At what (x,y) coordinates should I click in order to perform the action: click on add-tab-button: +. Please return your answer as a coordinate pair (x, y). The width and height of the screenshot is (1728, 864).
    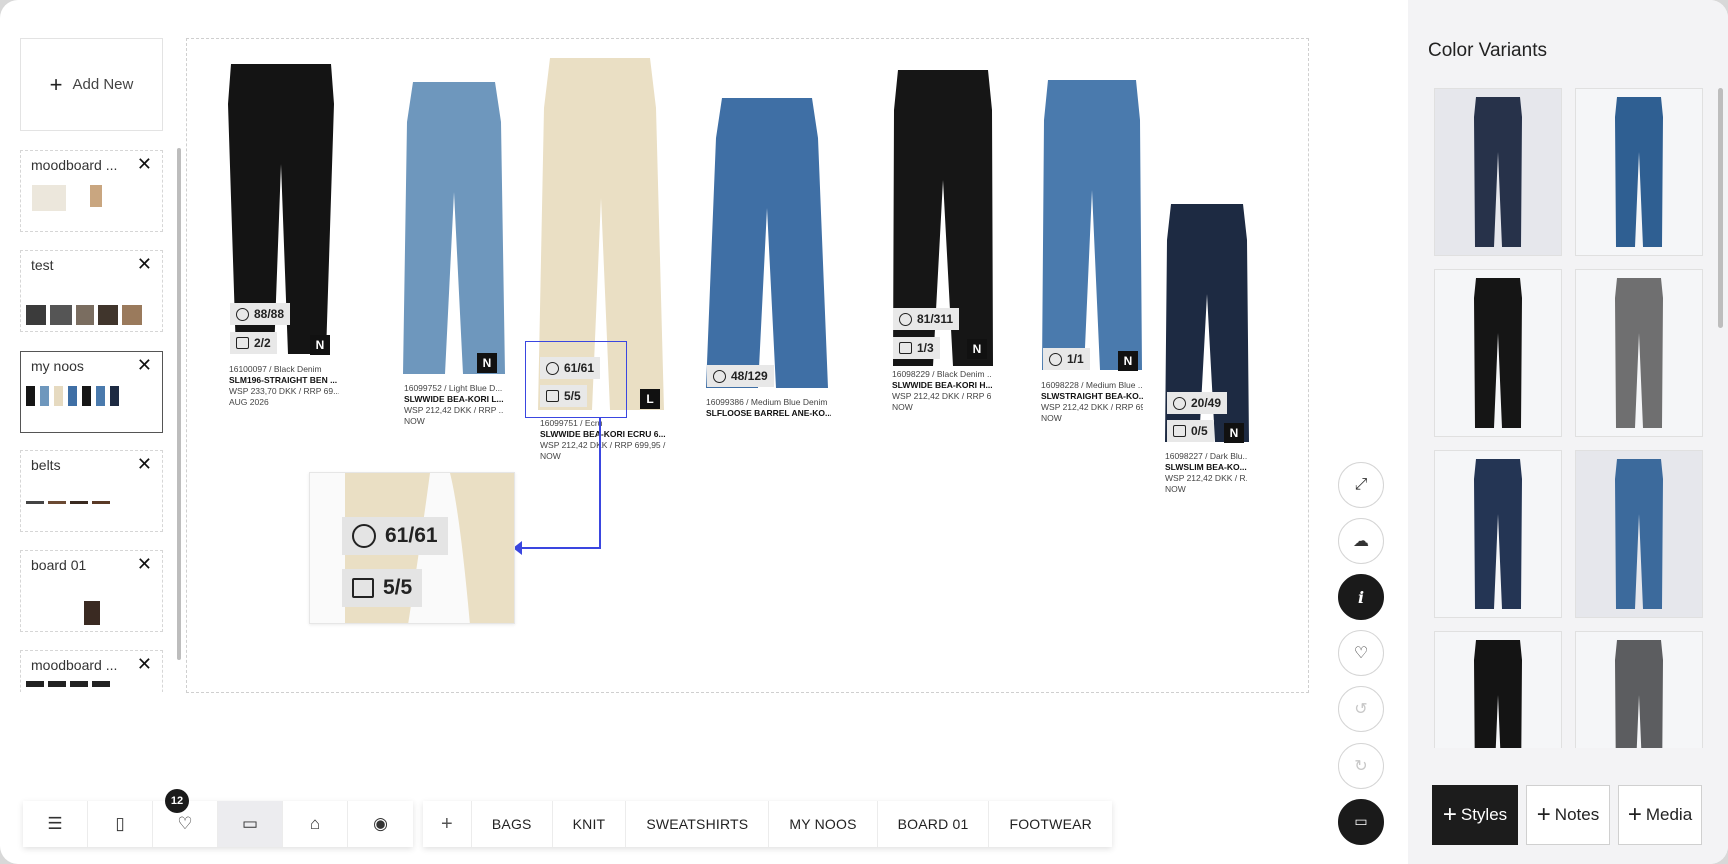
    Looking at the image, I should click on (447, 824).